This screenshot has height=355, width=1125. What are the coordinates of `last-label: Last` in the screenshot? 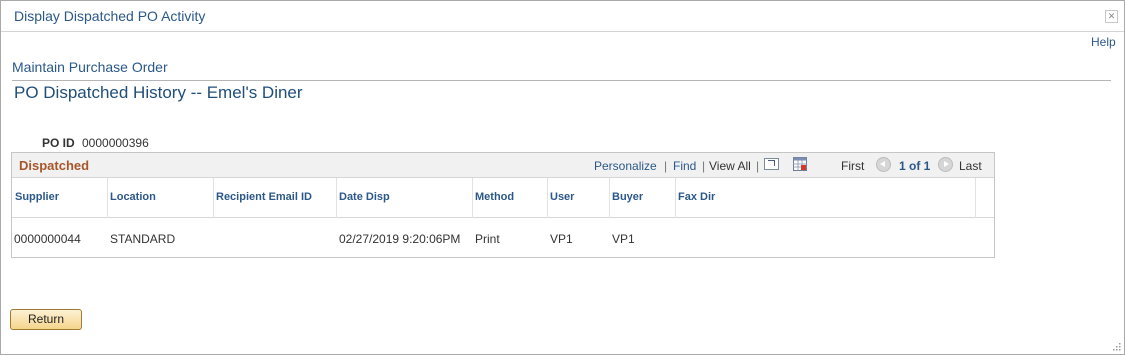 It's located at (970, 166).